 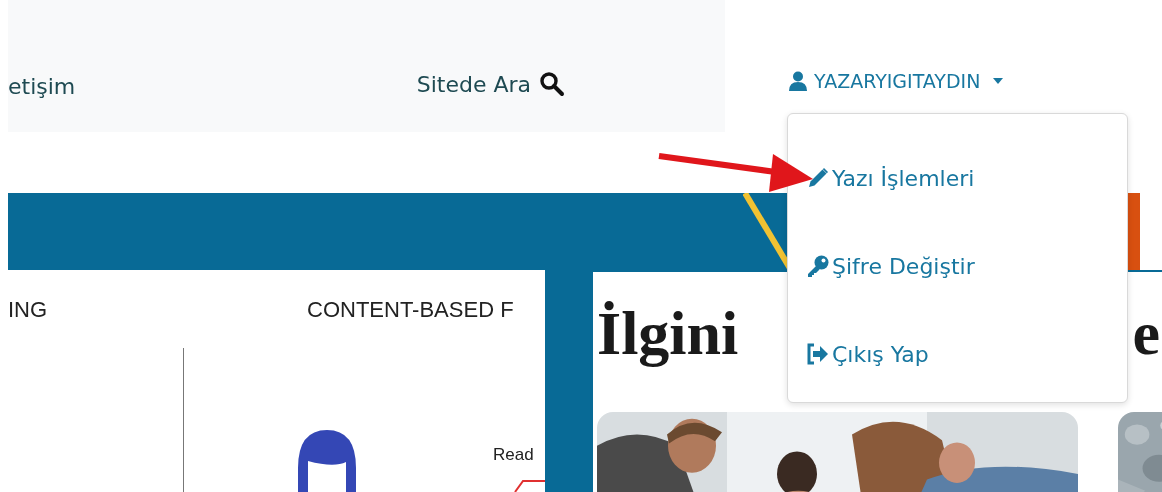 I want to click on user-icon, so click(x=798, y=81).